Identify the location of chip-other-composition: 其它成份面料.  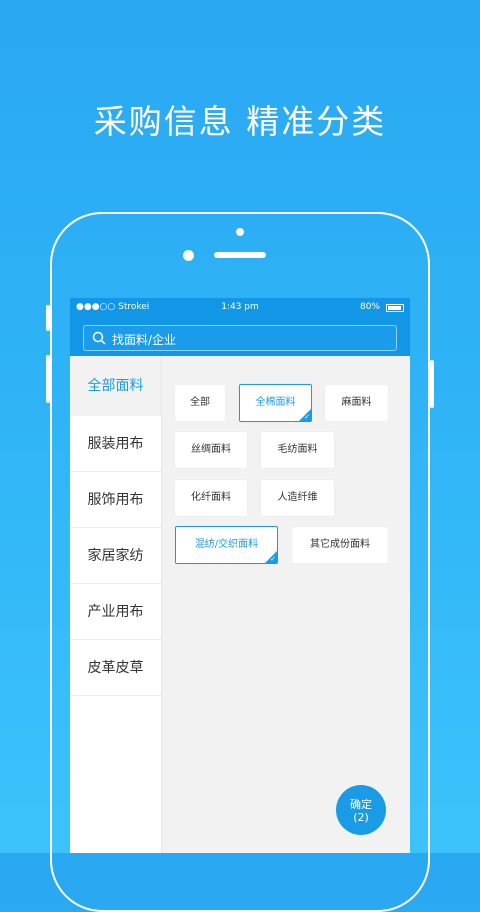
(340, 545).